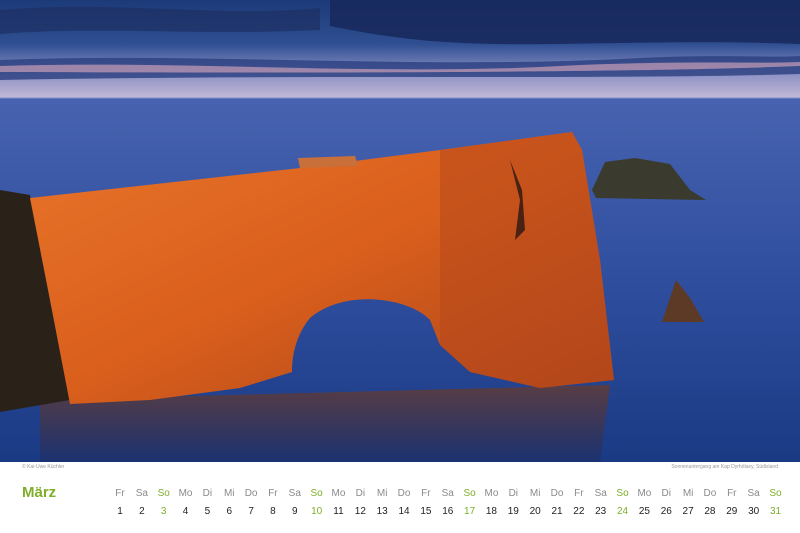 The image size is (800, 533). I want to click on day-number: 11, so click(338, 511).